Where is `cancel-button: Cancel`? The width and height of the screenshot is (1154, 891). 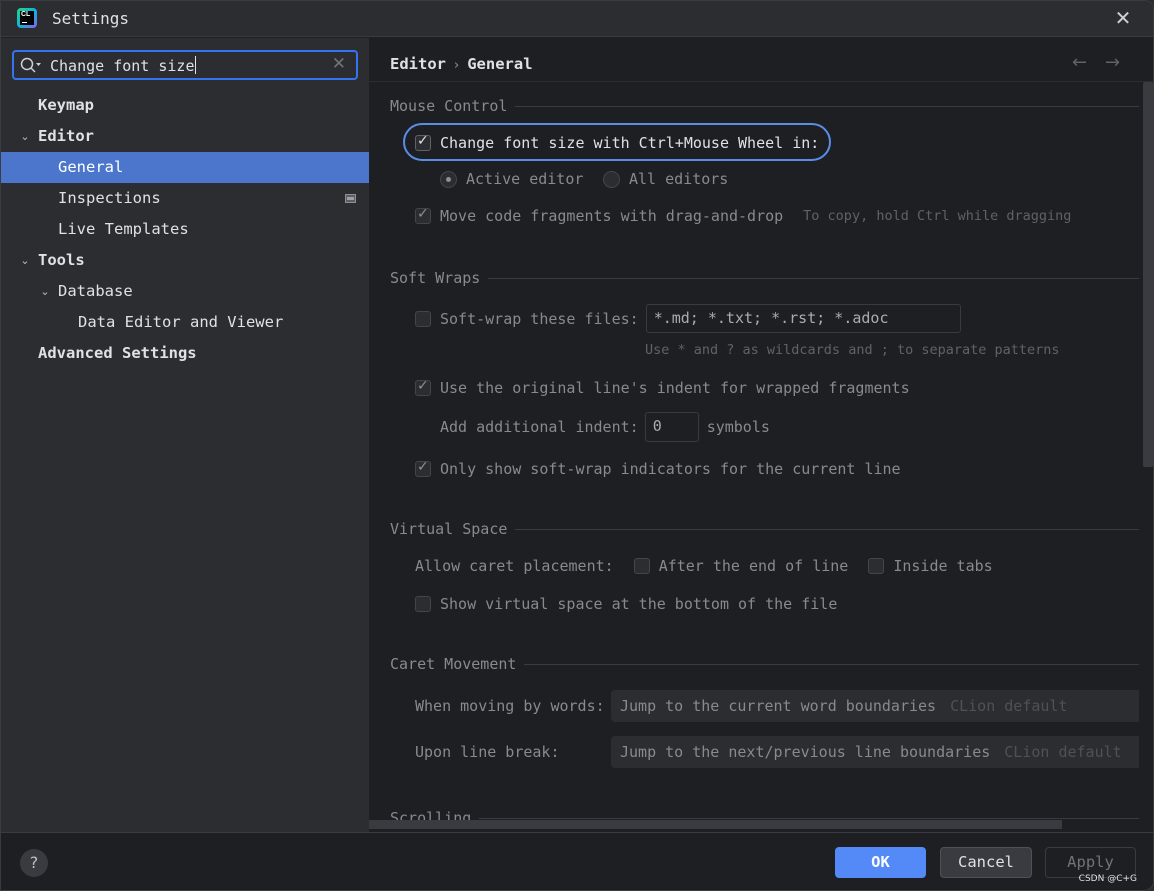
cancel-button: Cancel is located at coordinates (986, 862).